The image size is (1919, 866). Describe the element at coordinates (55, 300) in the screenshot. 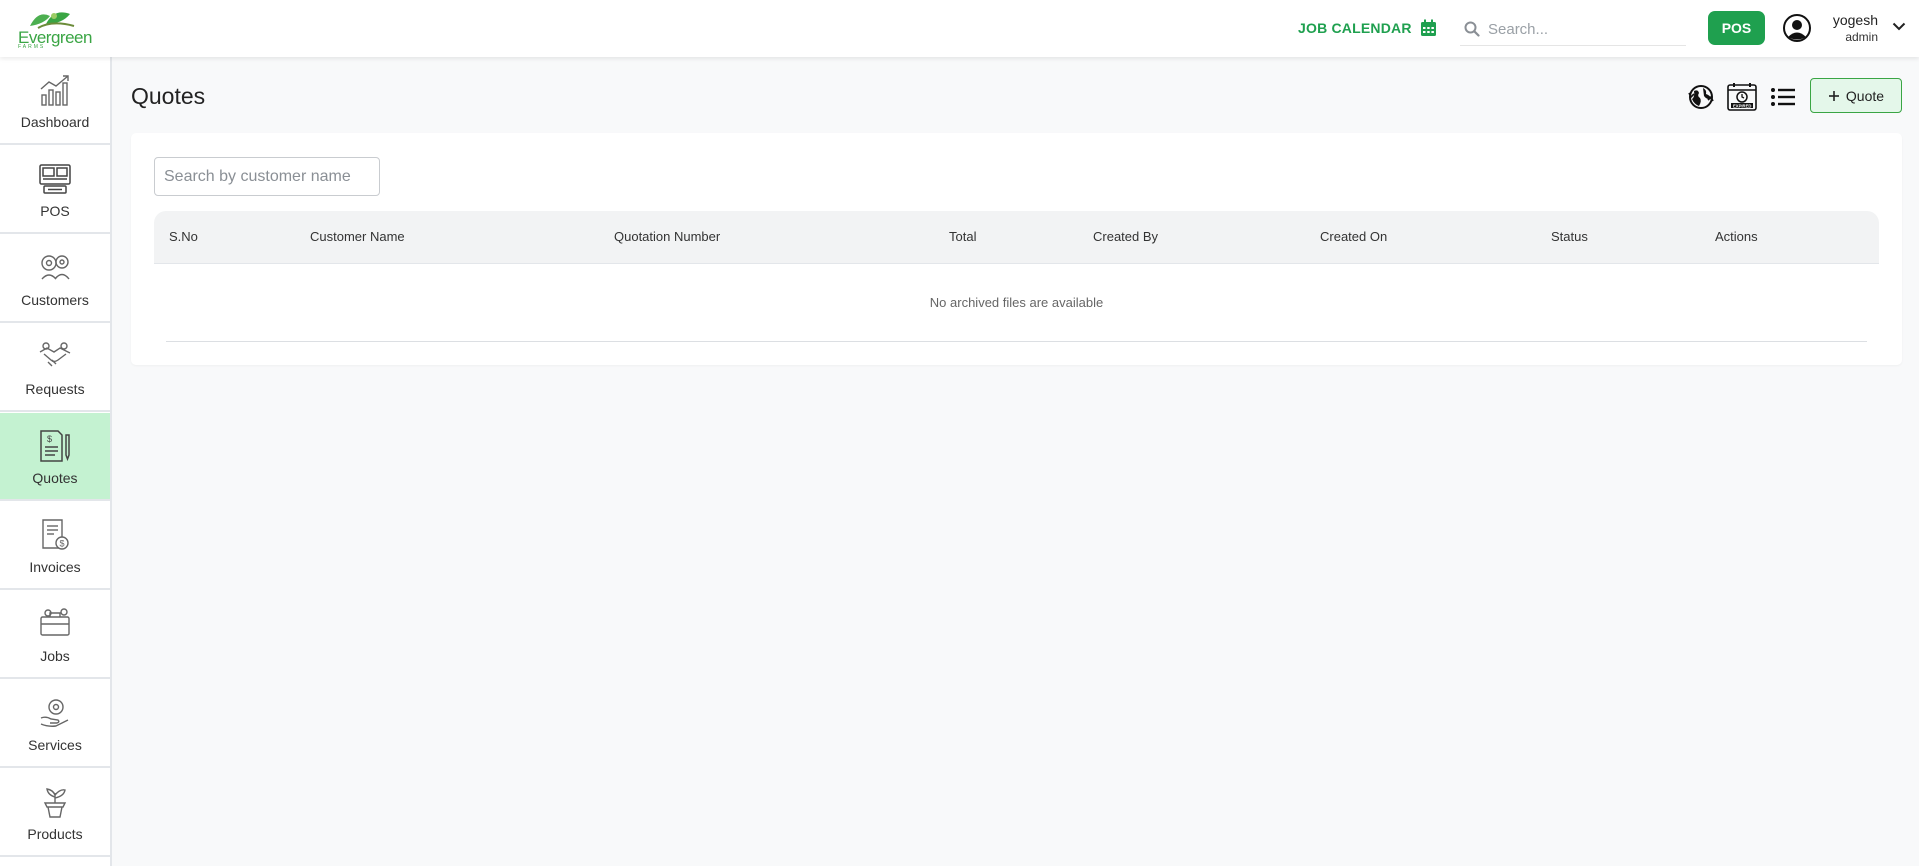

I see `sidebar-item-label: Customers` at that location.